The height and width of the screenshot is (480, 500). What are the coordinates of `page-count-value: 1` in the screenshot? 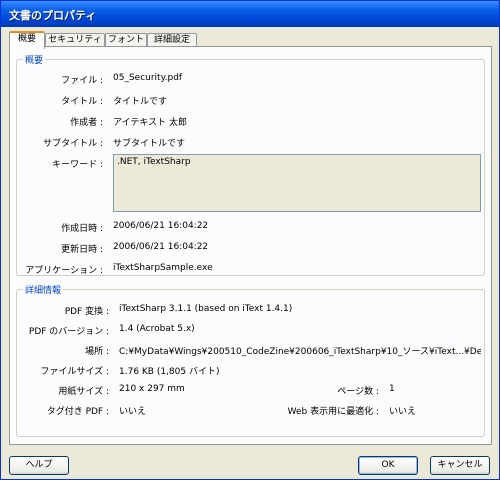 It's located at (392, 389).